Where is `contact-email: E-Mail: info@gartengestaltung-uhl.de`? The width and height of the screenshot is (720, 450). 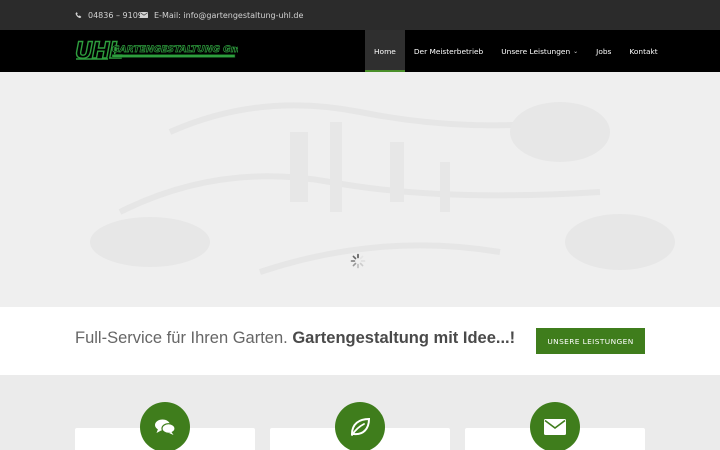 contact-email: E-Mail: info@gartengestaltung-uhl.de is located at coordinates (221, 15).